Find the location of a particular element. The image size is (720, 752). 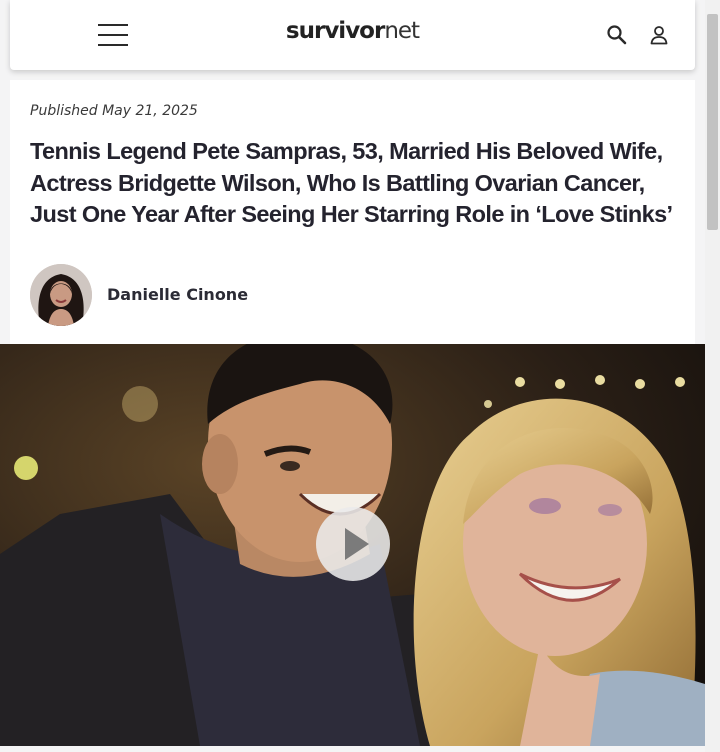

logo-text-survivor: survivor is located at coordinates (335, 31).